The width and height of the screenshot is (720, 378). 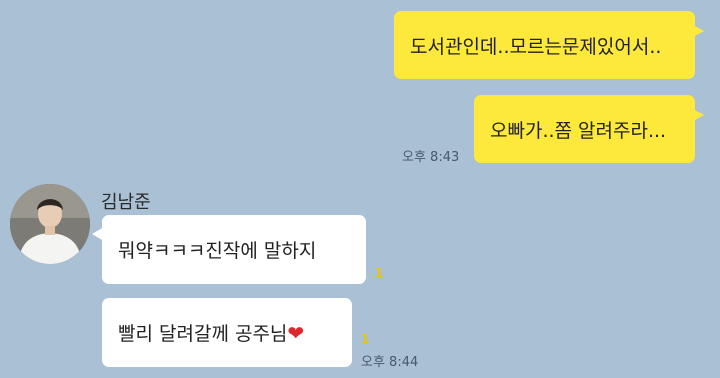 What do you see at coordinates (296, 332) in the screenshot?
I see `heart-emoji: ❤` at bounding box center [296, 332].